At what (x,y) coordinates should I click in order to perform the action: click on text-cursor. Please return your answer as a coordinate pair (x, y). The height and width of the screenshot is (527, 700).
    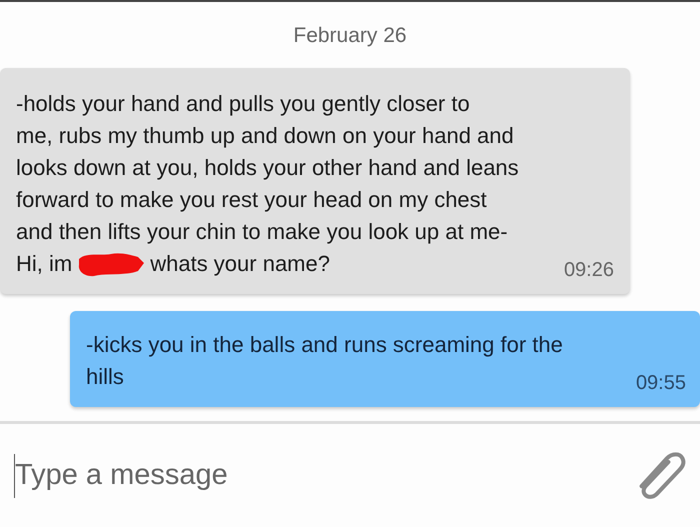
    Looking at the image, I should click on (14, 476).